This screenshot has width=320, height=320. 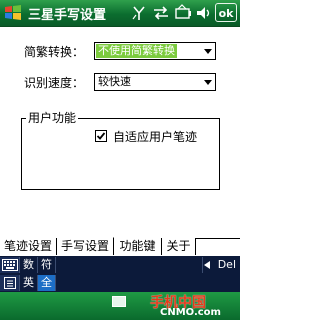 I want to click on tab-function-keys: 功能键, so click(x=138, y=246).